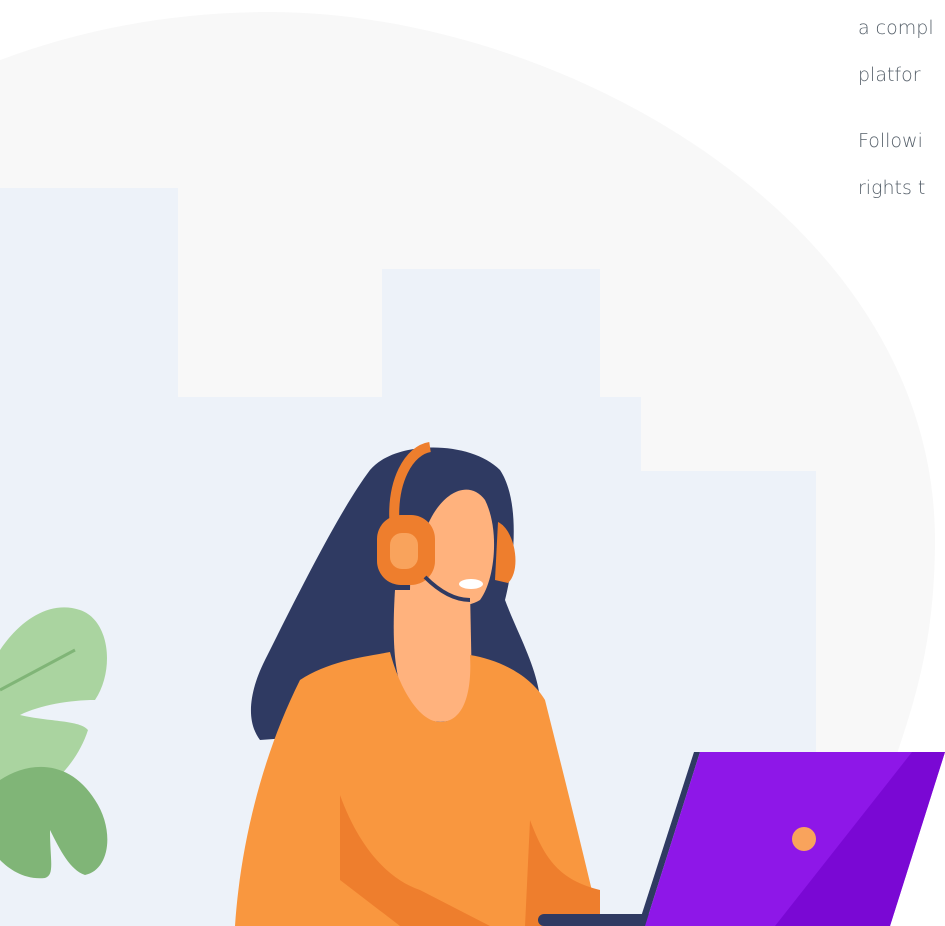 The height and width of the screenshot is (926, 945). What do you see at coordinates (890, 75) in the screenshot?
I see `paragraph-line: platfor` at bounding box center [890, 75].